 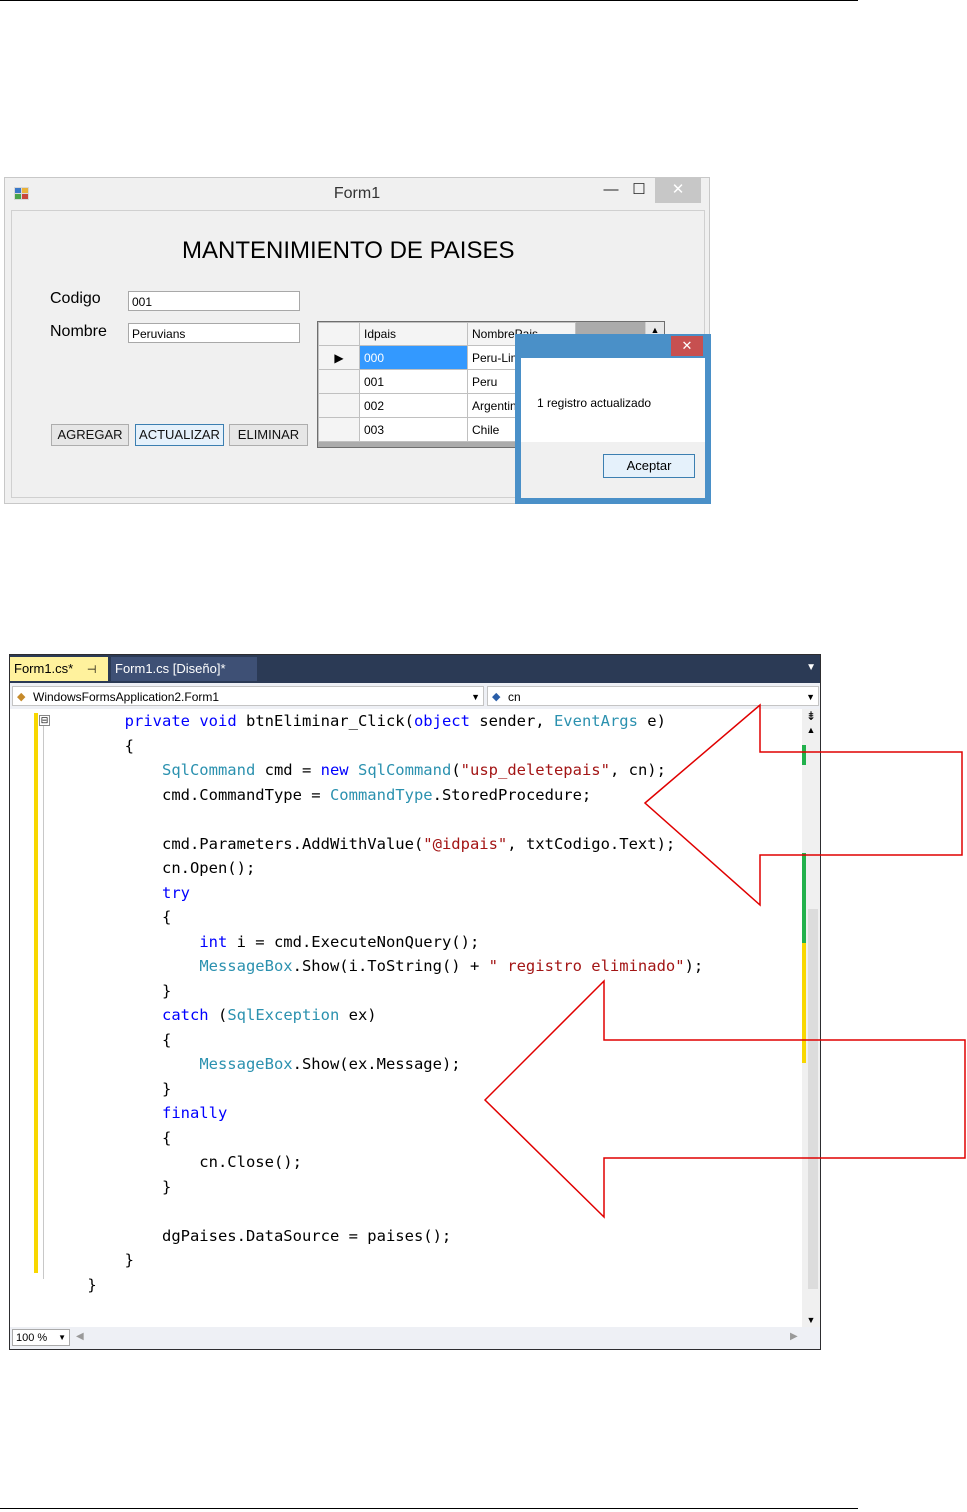 What do you see at coordinates (535, 770) in the screenshot?
I see `code-token-st: "usp_deletepais"` at bounding box center [535, 770].